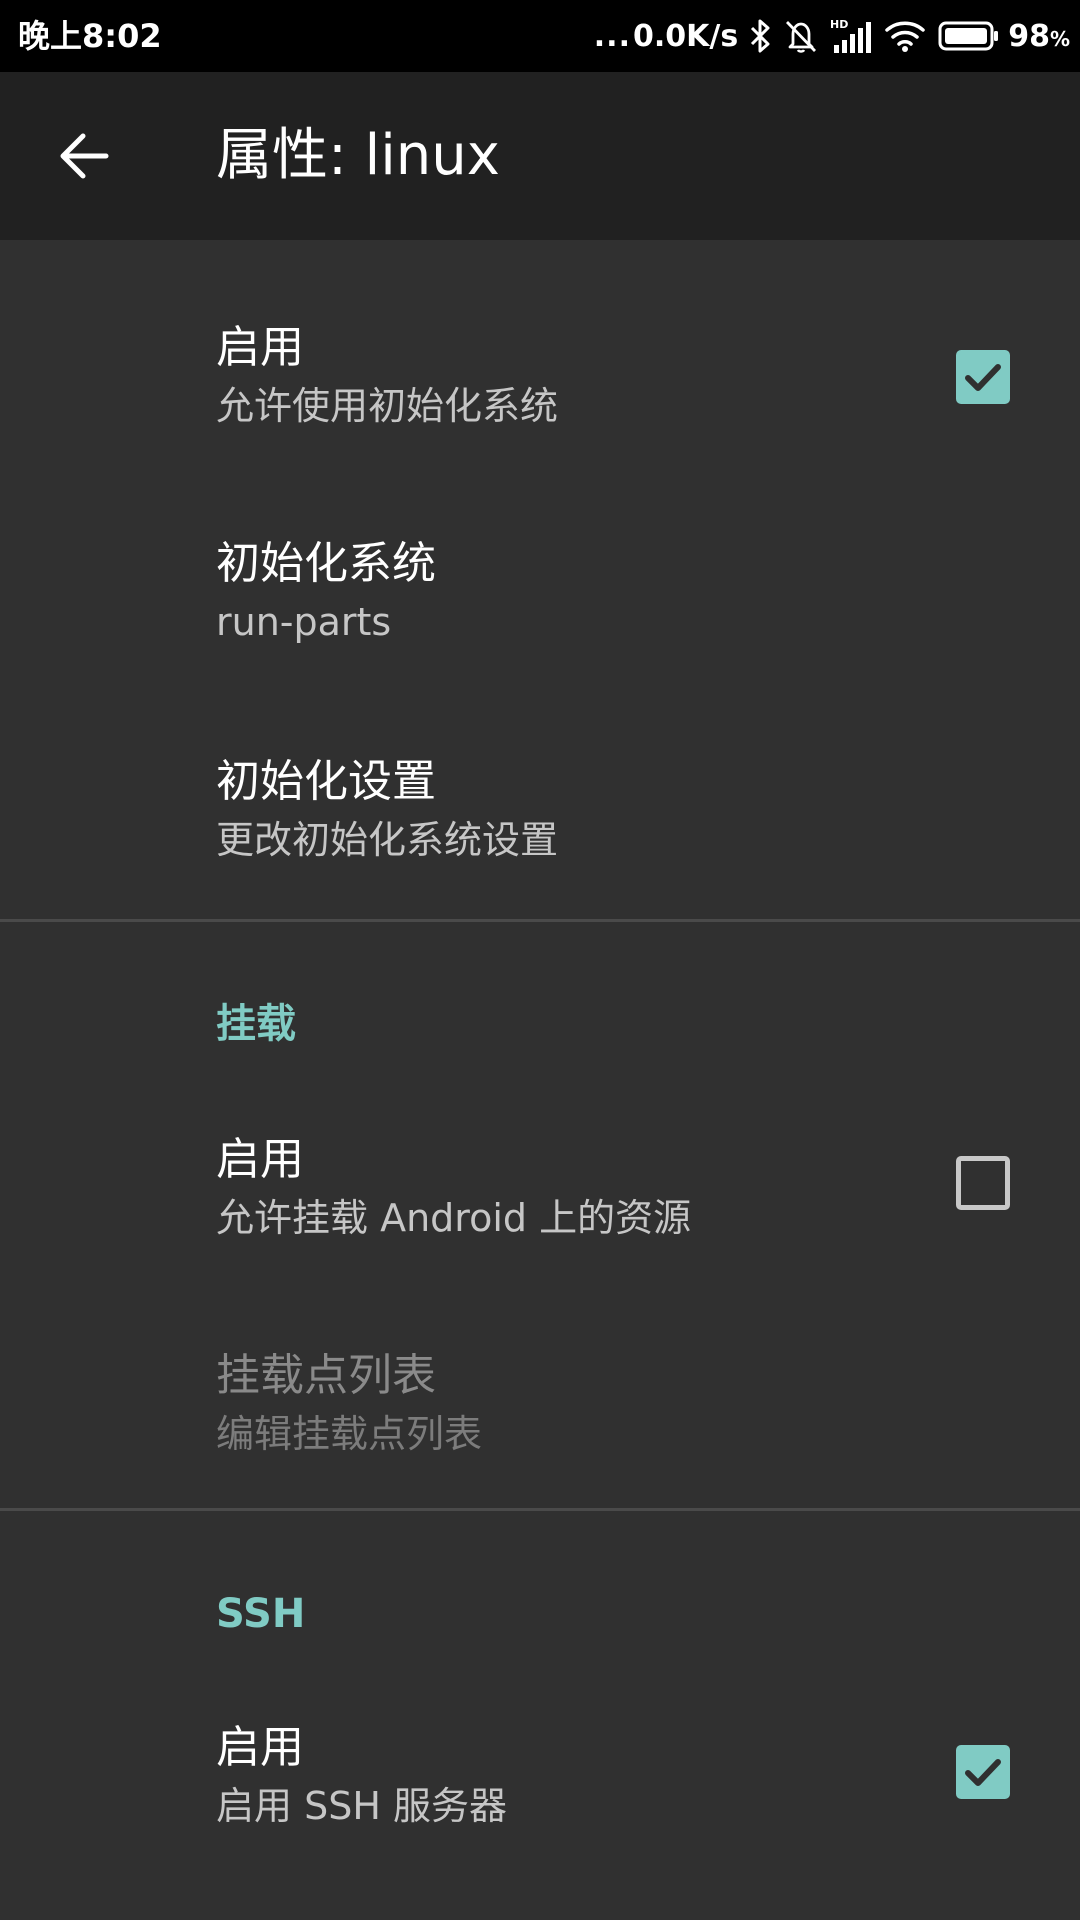 This screenshot has height=1920, width=1080. I want to click on bluetooth-icon, so click(760, 36).